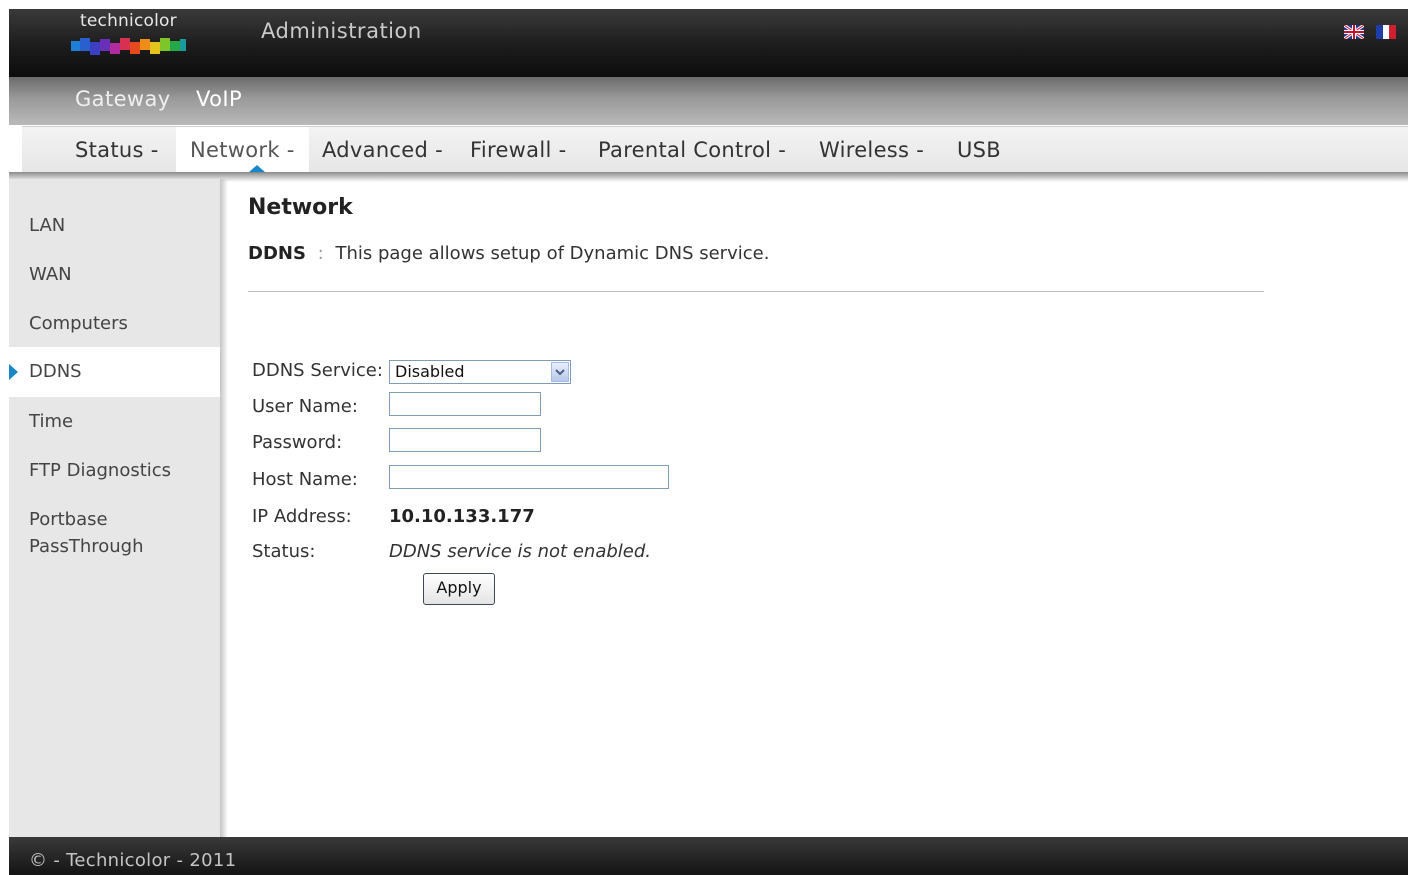  What do you see at coordinates (1370, 32) in the screenshot?
I see `language-switcher` at bounding box center [1370, 32].